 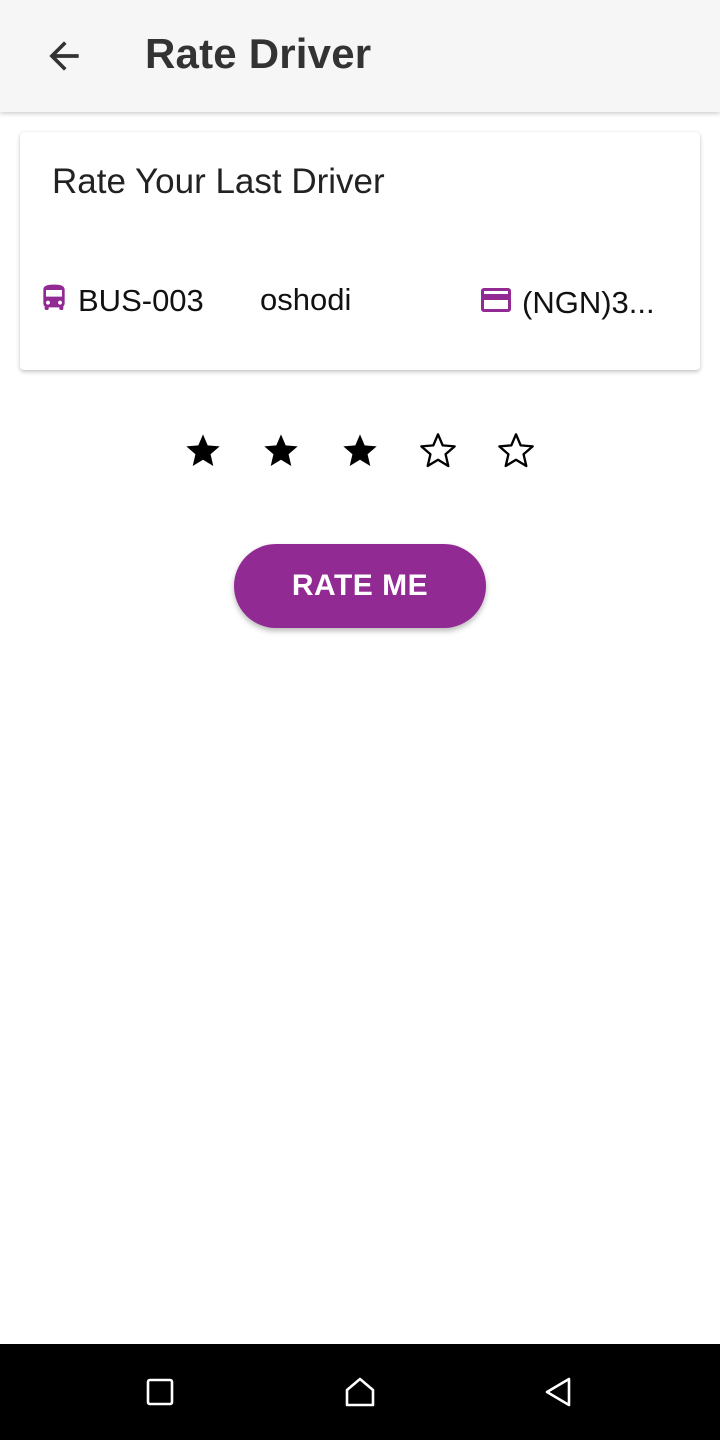 I want to click on recents-button, so click(x=160, y=1392).